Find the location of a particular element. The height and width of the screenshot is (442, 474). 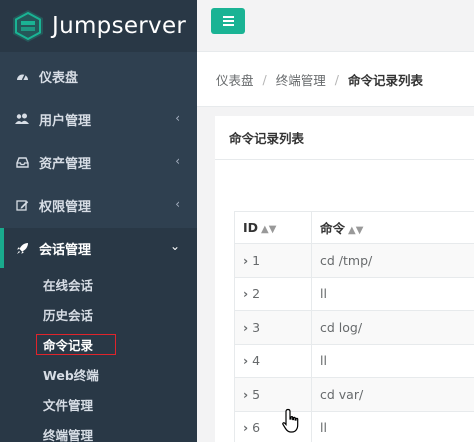

sidebar-item-label: 会话管理 is located at coordinates (65, 250).